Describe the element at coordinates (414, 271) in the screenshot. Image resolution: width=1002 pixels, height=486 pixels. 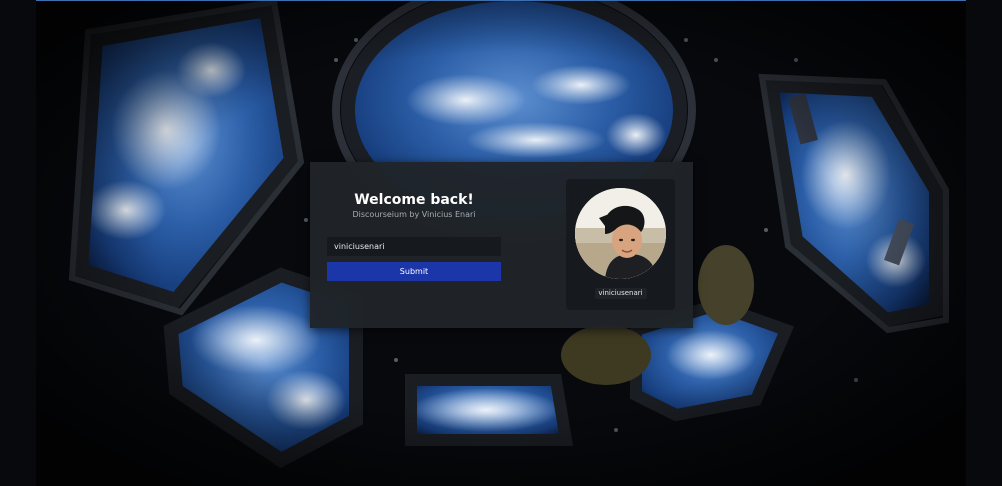
I see `submit-button: Submit` at that location.